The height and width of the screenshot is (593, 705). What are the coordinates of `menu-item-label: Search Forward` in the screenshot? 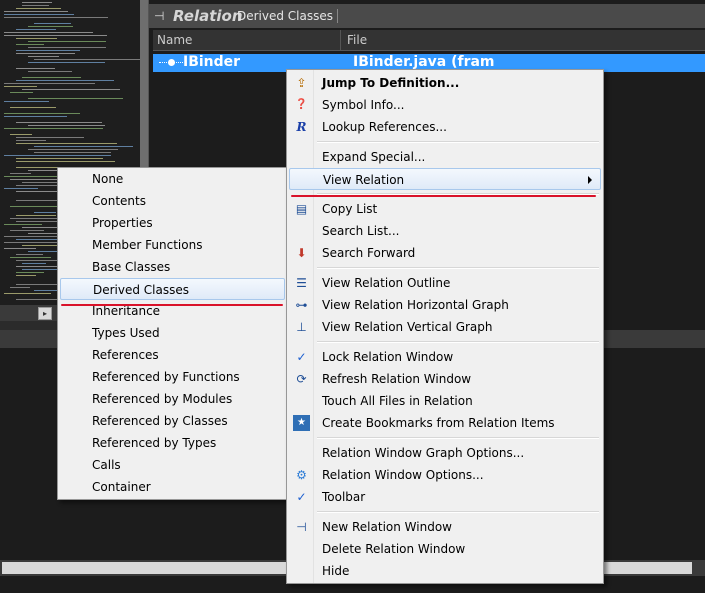 It's located at (369, 253).